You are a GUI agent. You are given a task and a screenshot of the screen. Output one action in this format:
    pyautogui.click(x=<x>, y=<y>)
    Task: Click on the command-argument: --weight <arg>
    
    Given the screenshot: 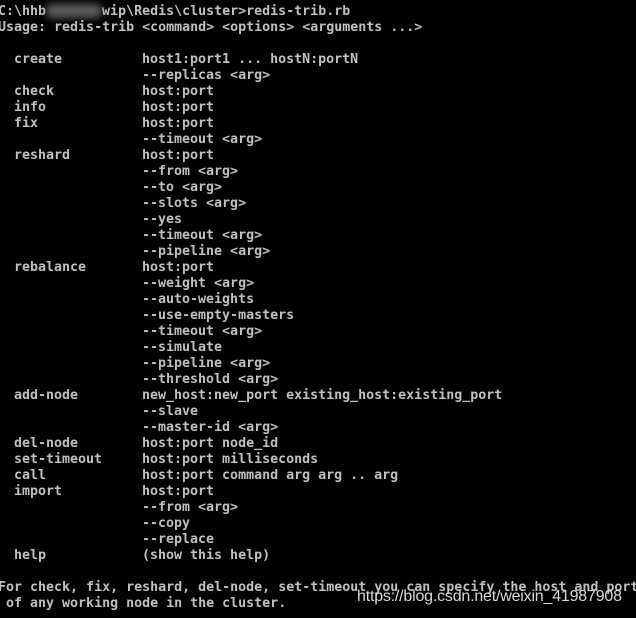 What is the action you would take?
    pyautogui.click(x=198, y=283)
    